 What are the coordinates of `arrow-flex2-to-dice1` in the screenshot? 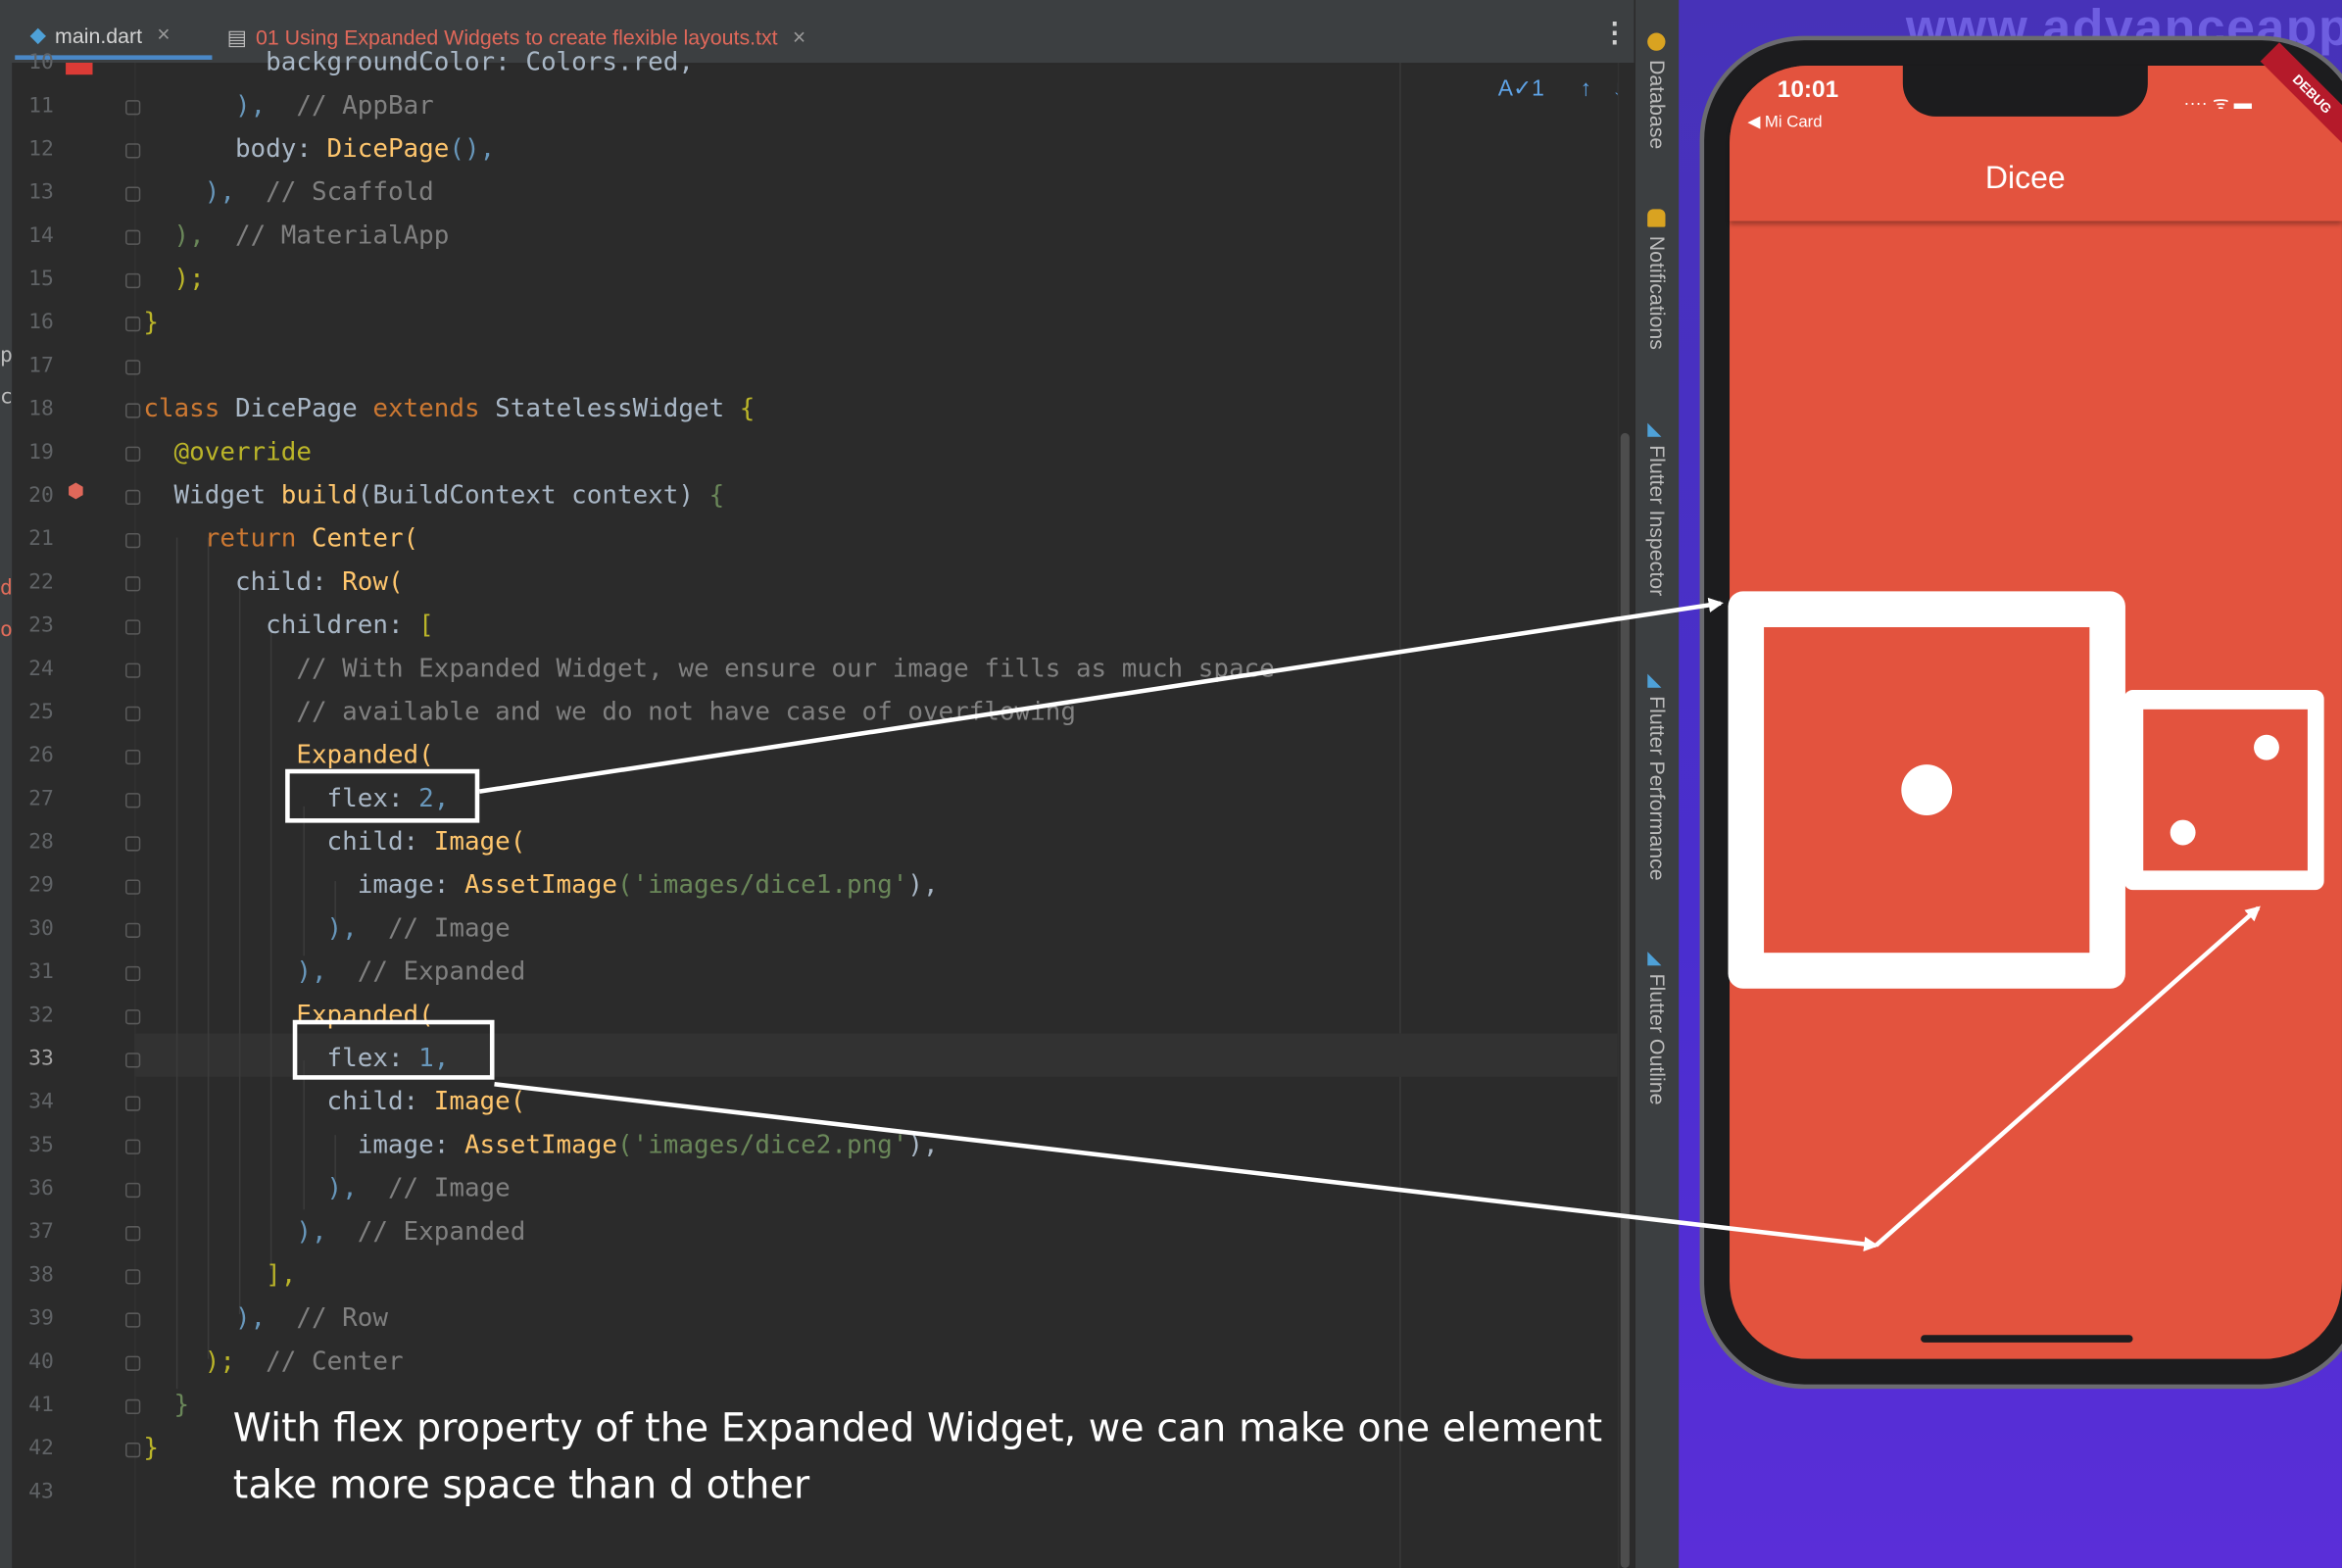 It's located at (1101, 695).